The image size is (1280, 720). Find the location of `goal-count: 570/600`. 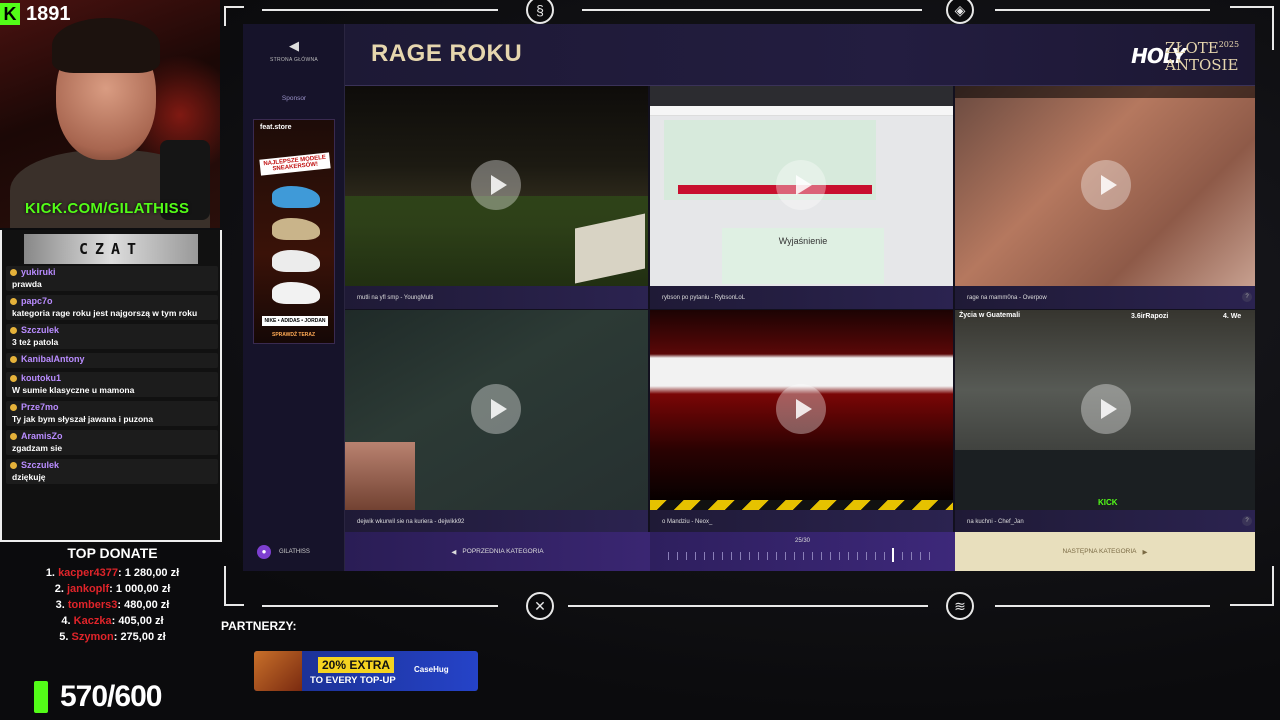

goal-count: 570/600 is located at coordinates (111, 696).